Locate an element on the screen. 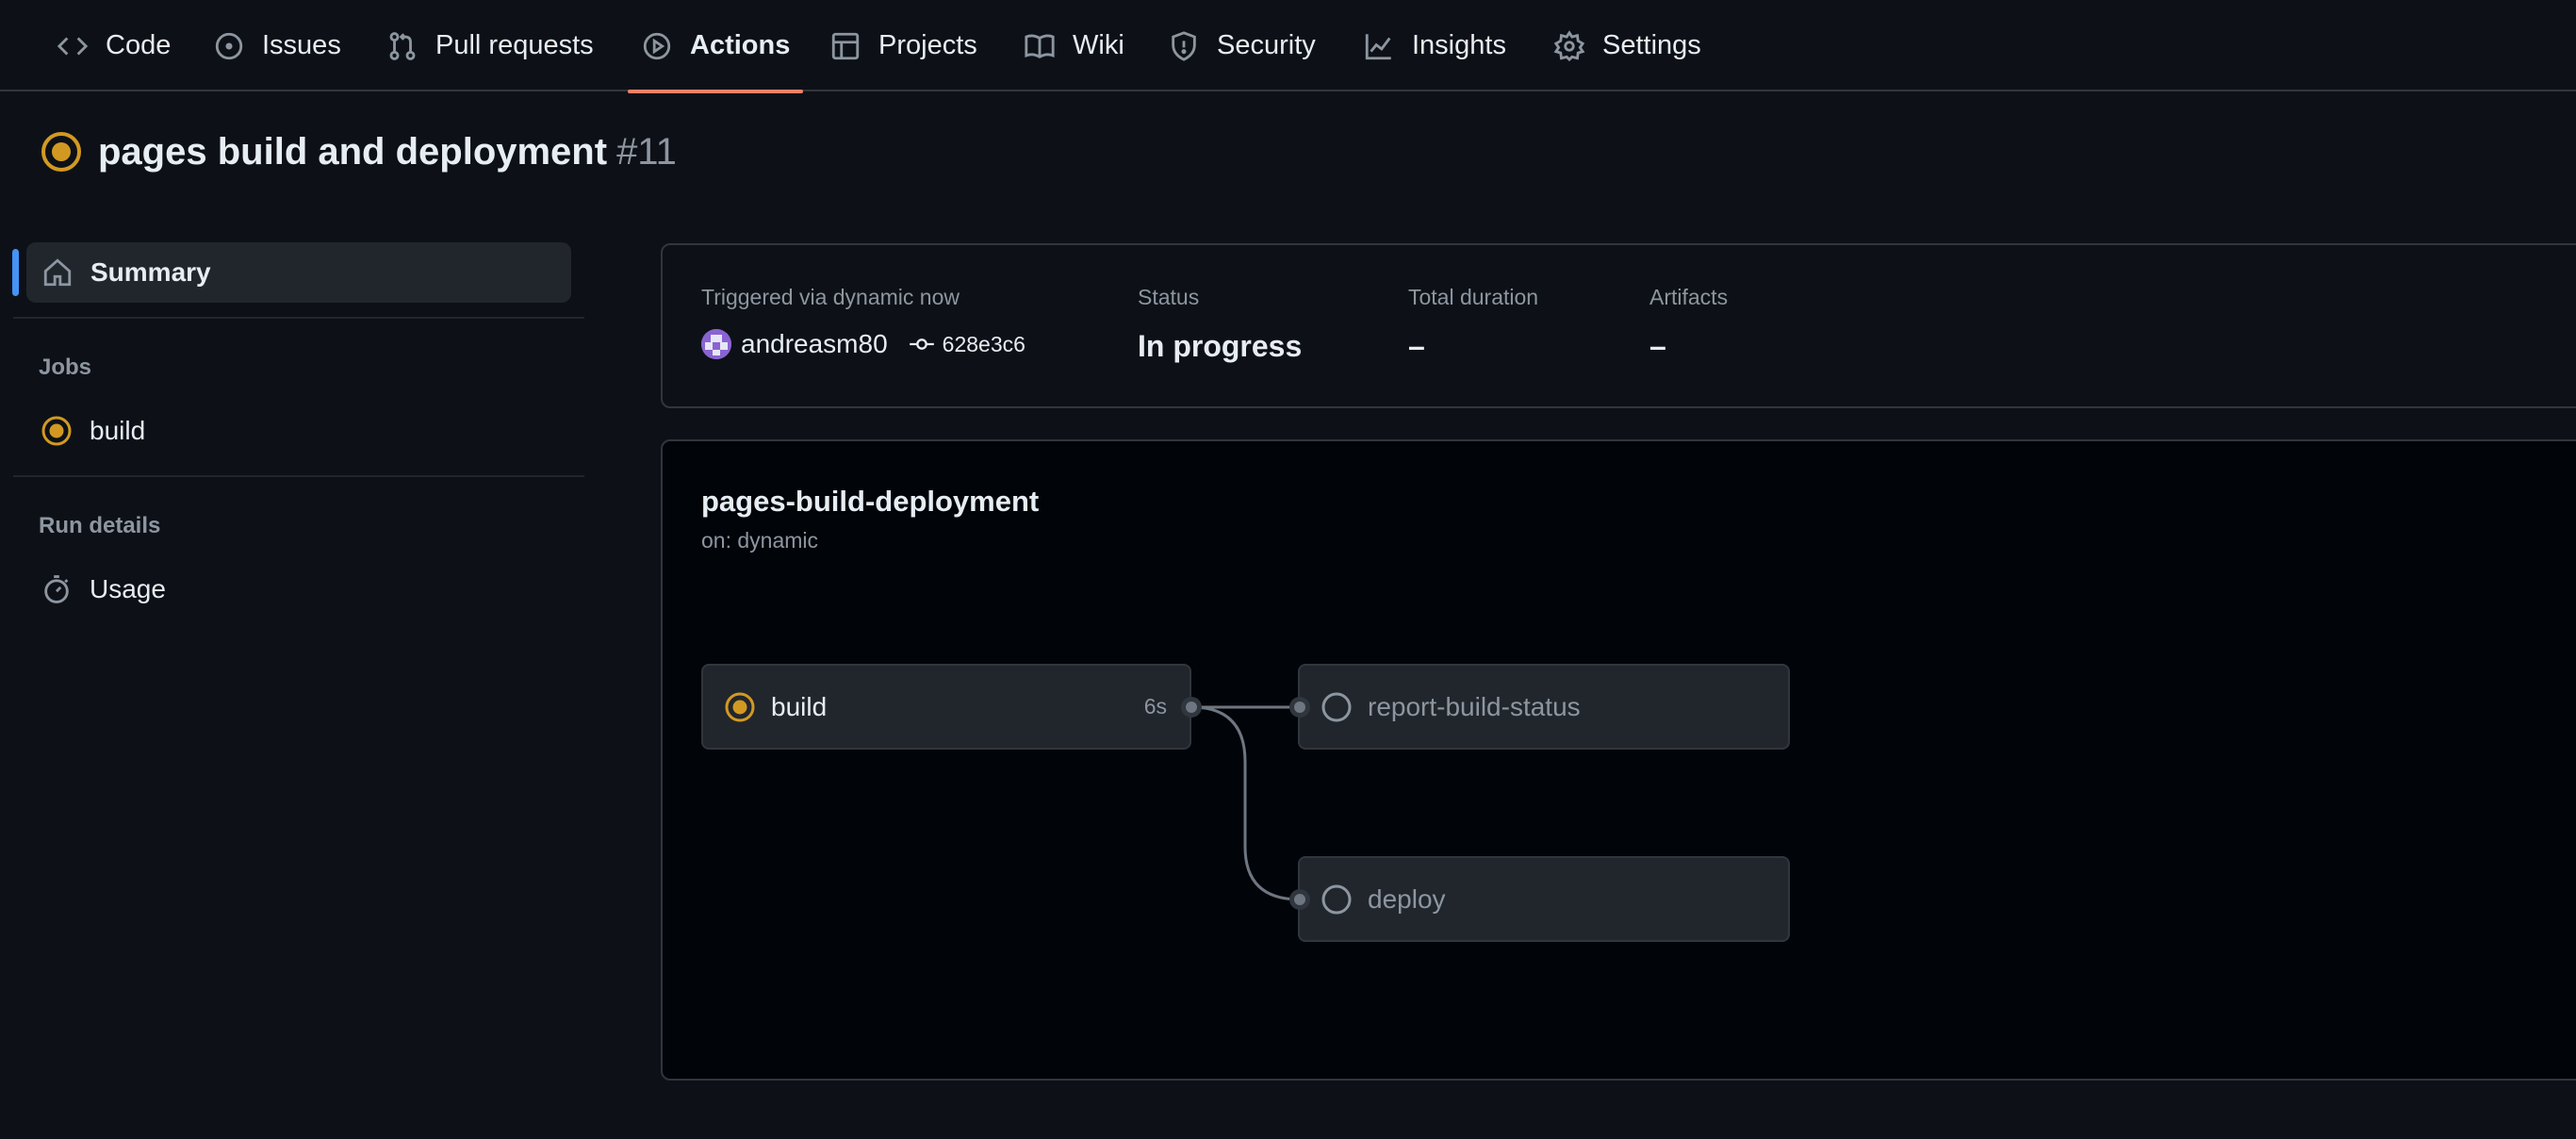 The width and height of the screenshot is (2576, 1139). job-connectors is located at coordinates (1245, 803).